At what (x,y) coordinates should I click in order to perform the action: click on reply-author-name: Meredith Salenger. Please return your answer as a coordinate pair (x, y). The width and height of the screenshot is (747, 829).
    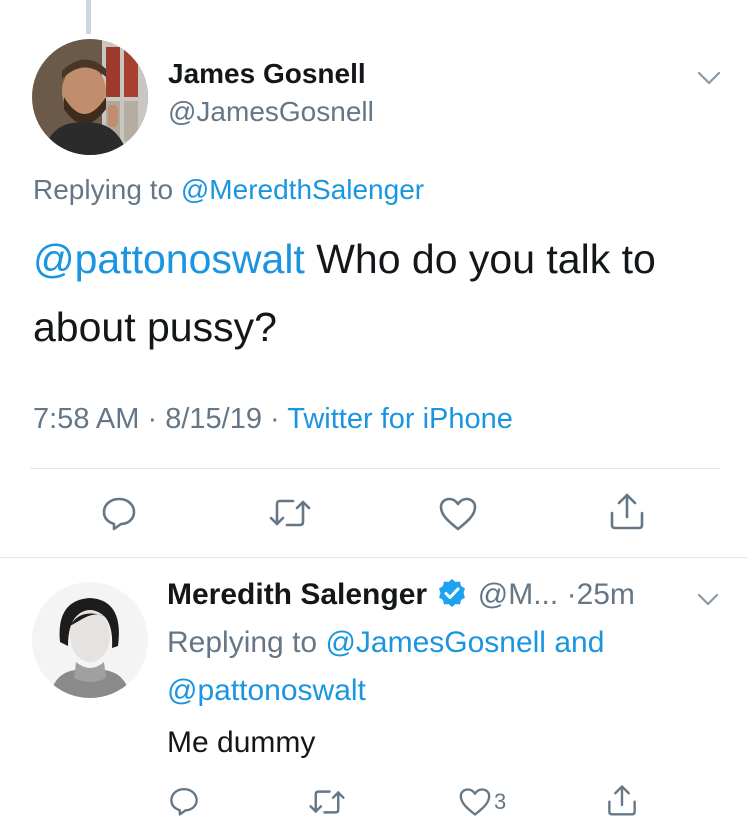
    Looking at the image, I should click on (297, 594).